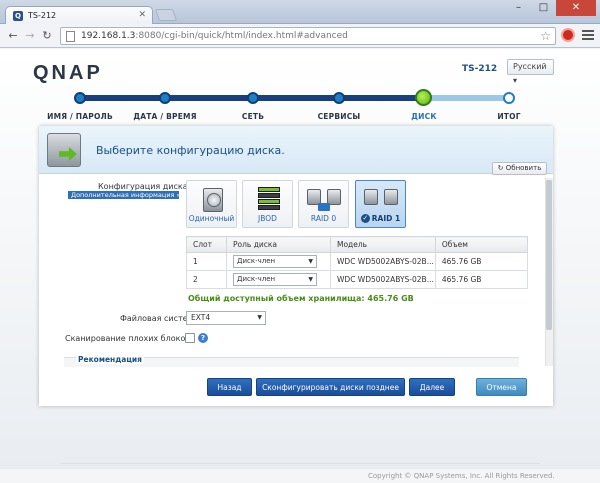  What do you see at coordinates (518, 8) in the screenshot?
I see `minimize-button: –` at bounding box center [518, 8].